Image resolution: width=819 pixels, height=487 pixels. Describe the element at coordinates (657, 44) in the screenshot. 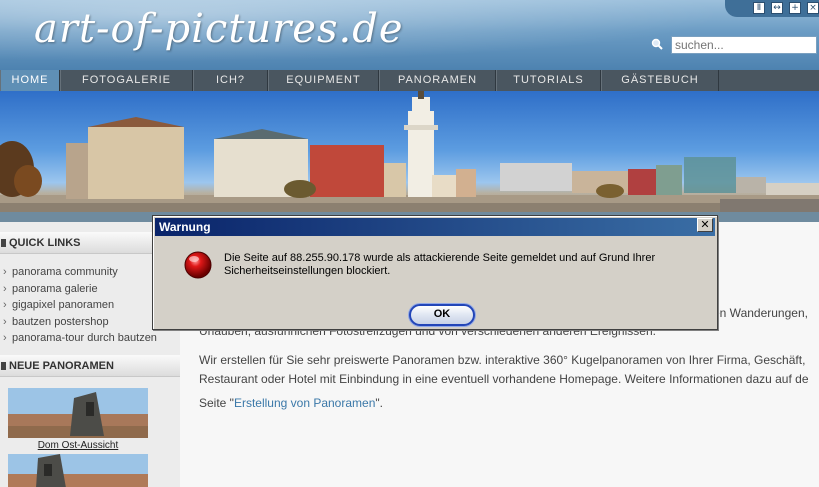

I see `search-icon` at that location.